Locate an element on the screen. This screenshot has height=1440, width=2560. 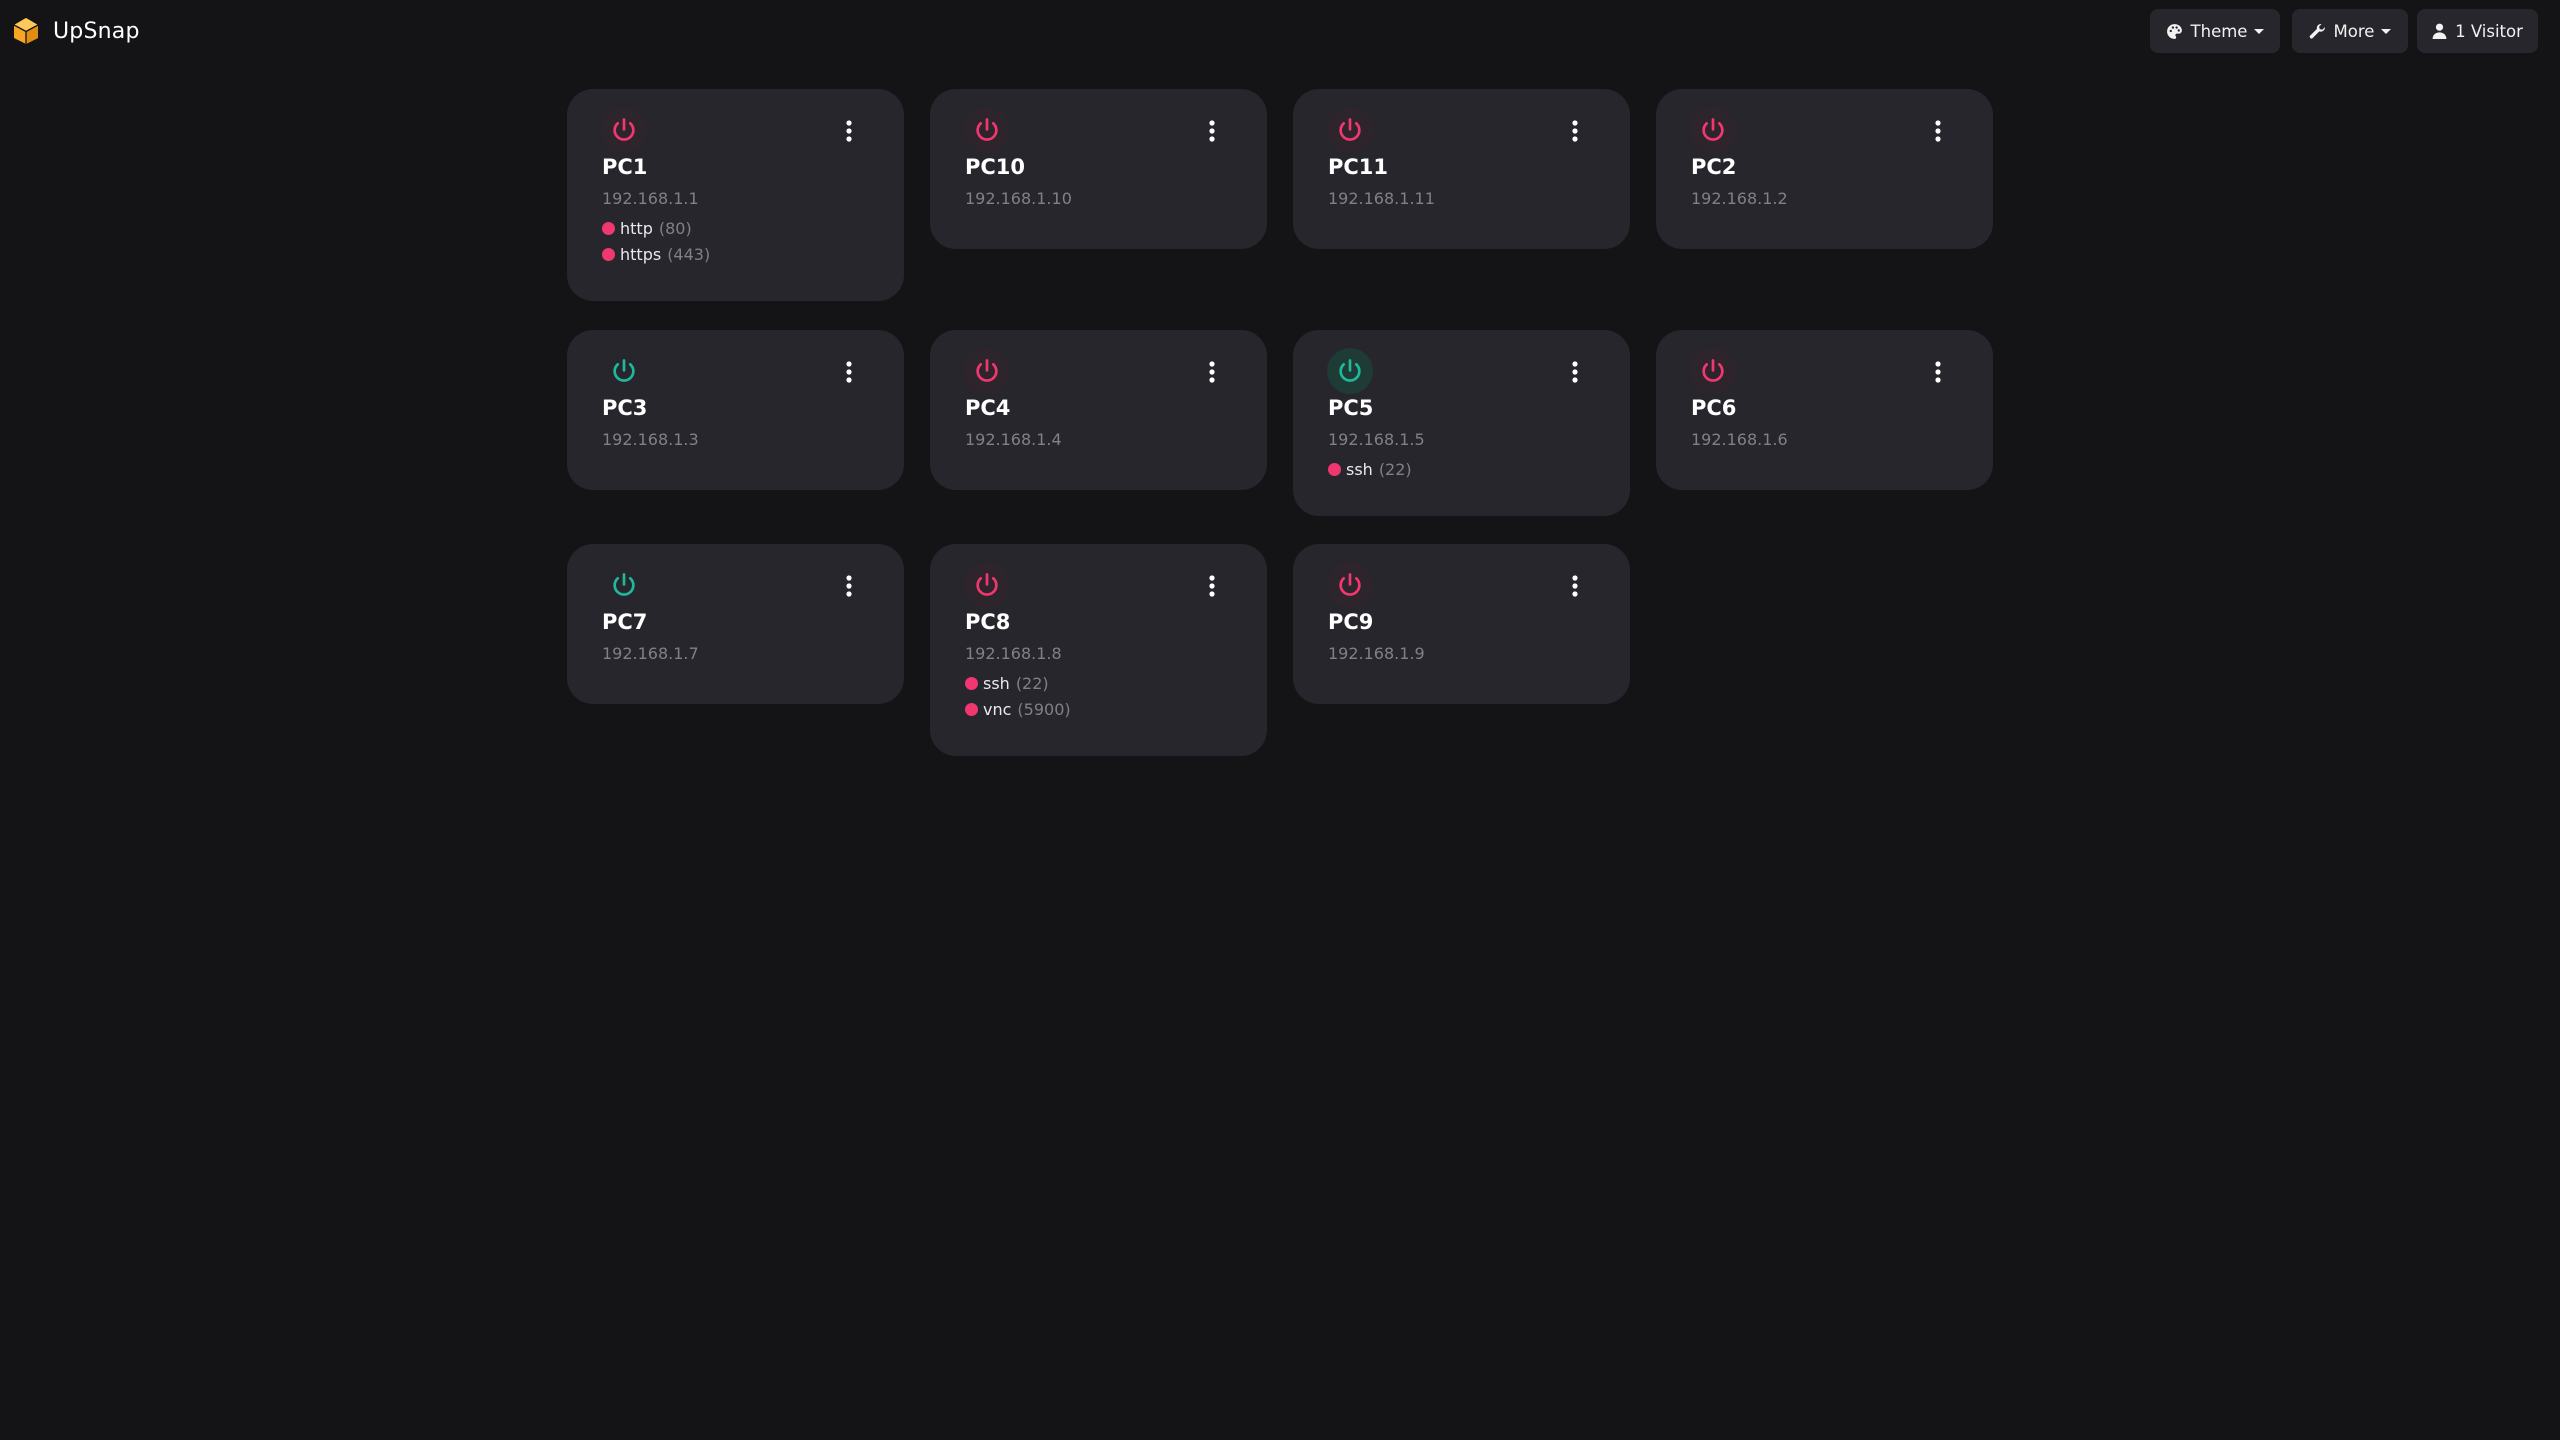
device-card: PC5 192.168.1.5 ssh (22) is located at coordinates (1461, 423).